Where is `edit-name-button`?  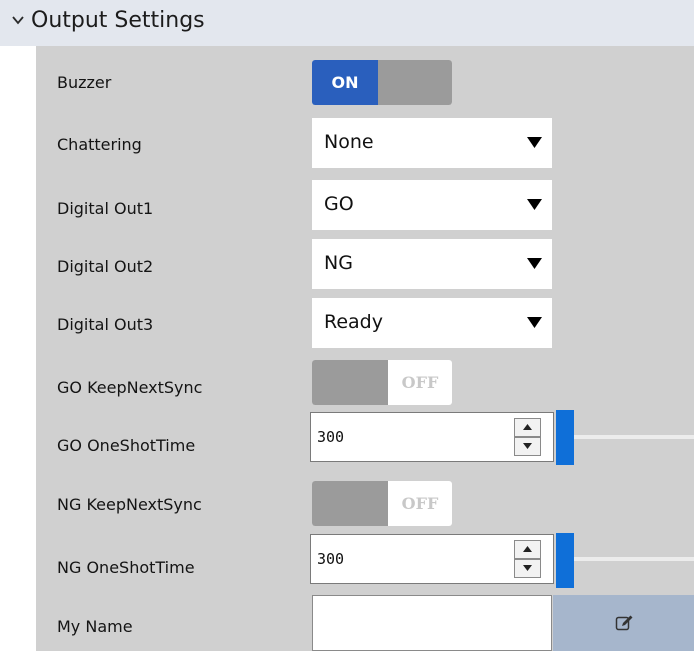 edit-name-button is located at coordinates (623, 623).